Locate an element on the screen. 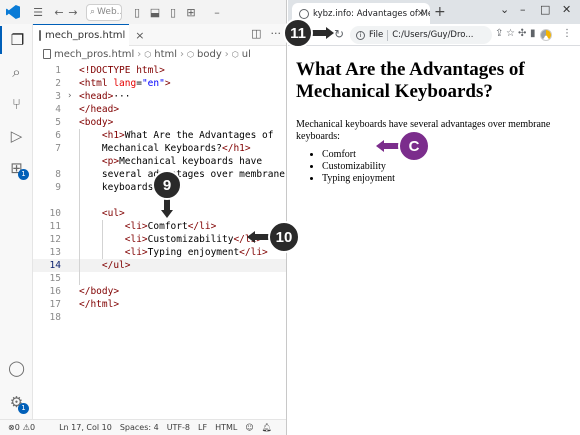  line-number: 11 is located at coordinates (55, 226).